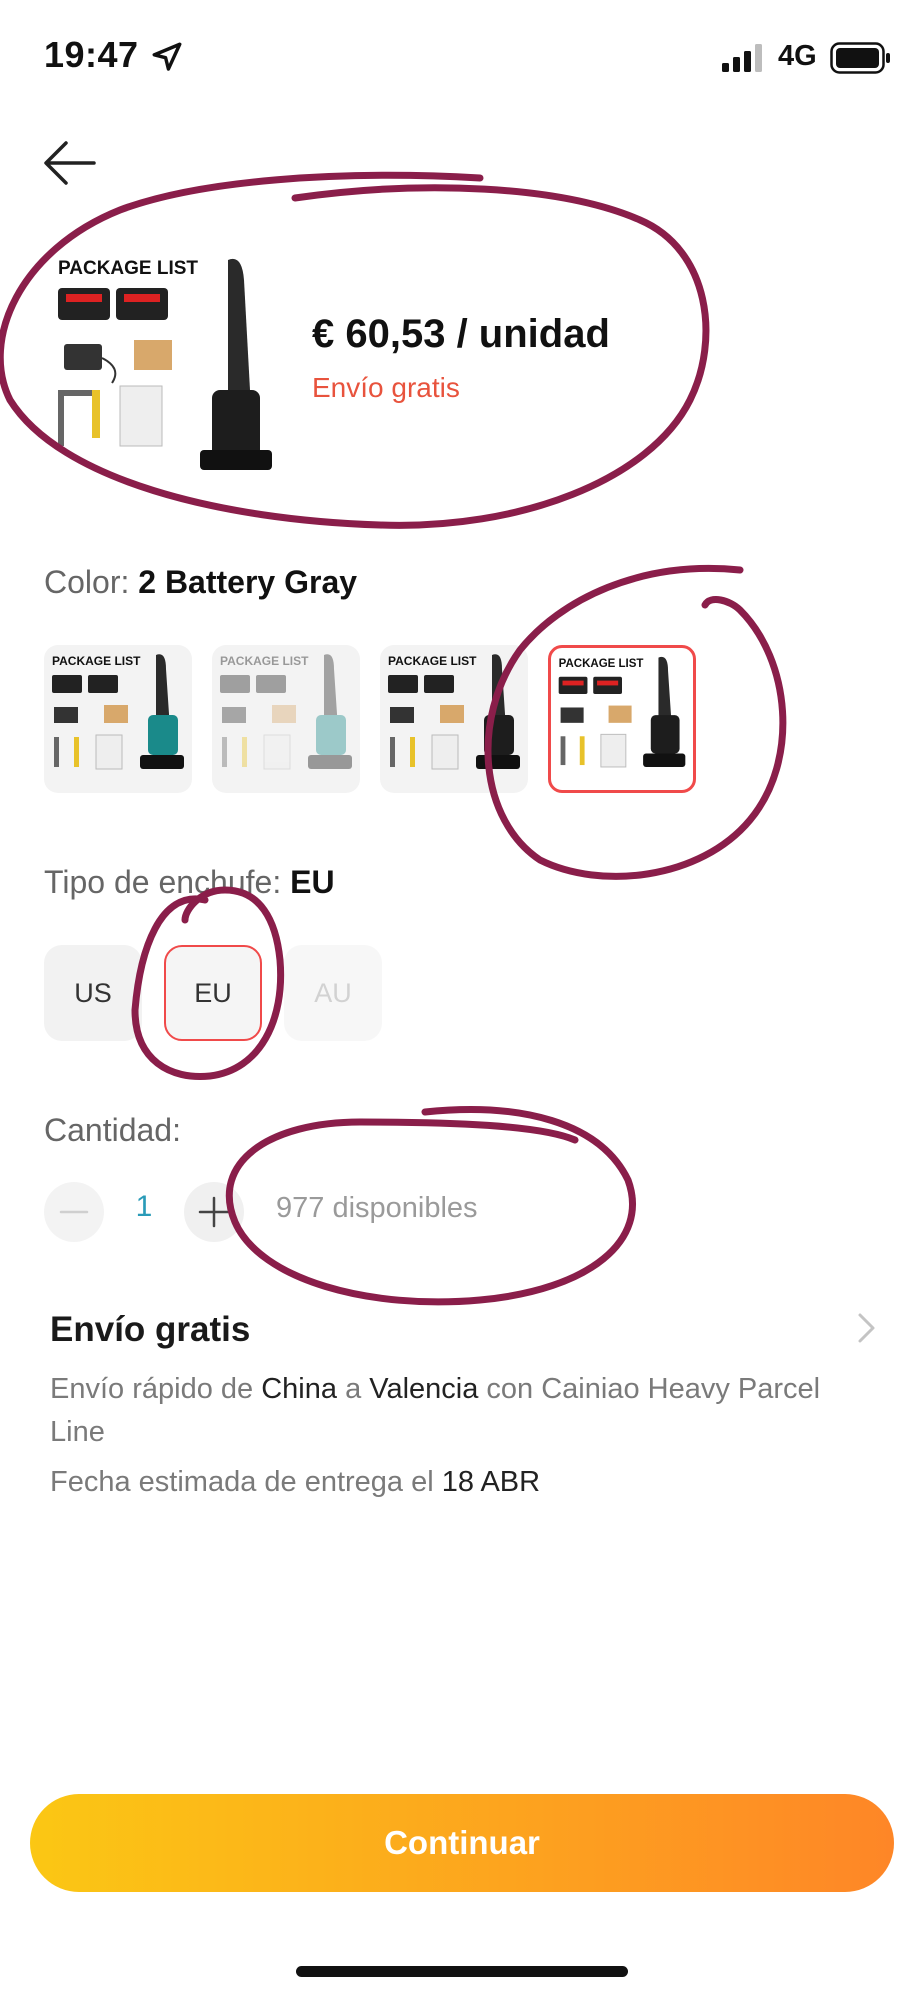 Image resolution: width=924 pixels, height=2000 pixels. What do you see at coordinates (377, 1208) in the screenshot?
I see `stock-available: 977 disponibles` at bounding box center [377, 1208].